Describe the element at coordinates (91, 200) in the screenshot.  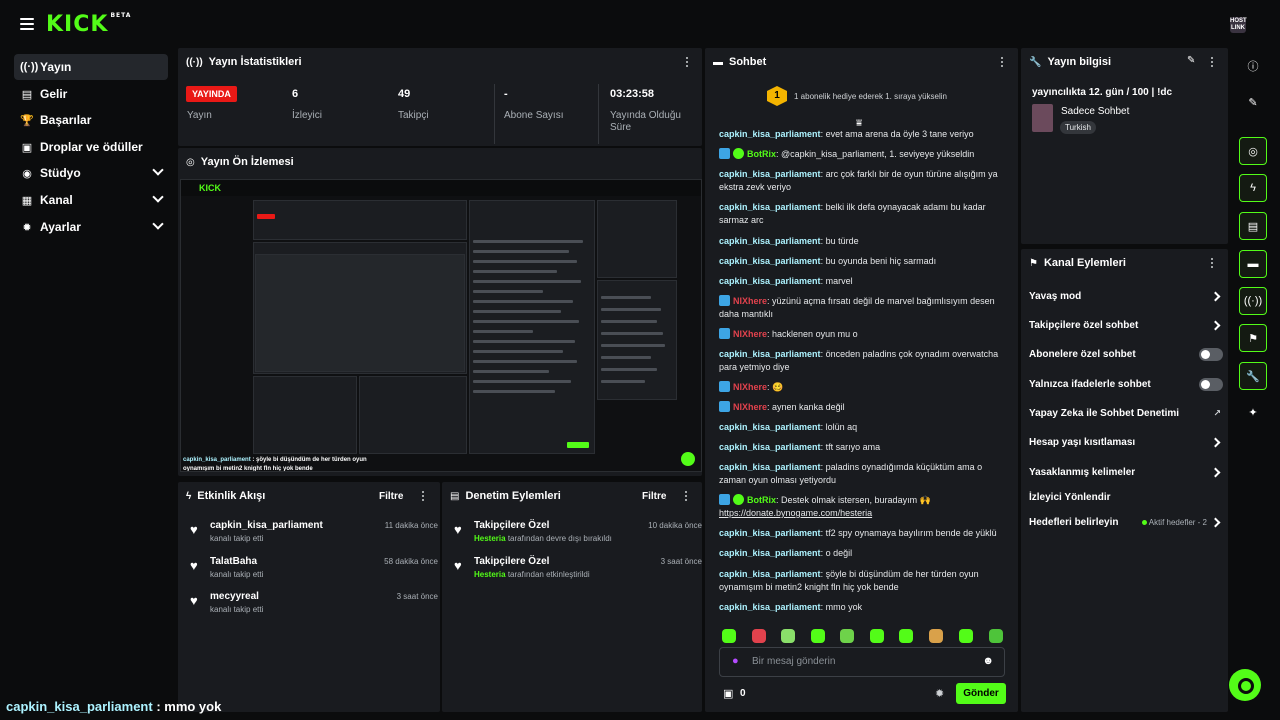
I see `sidebar-item-channel: ▦ Kanal` at that location.